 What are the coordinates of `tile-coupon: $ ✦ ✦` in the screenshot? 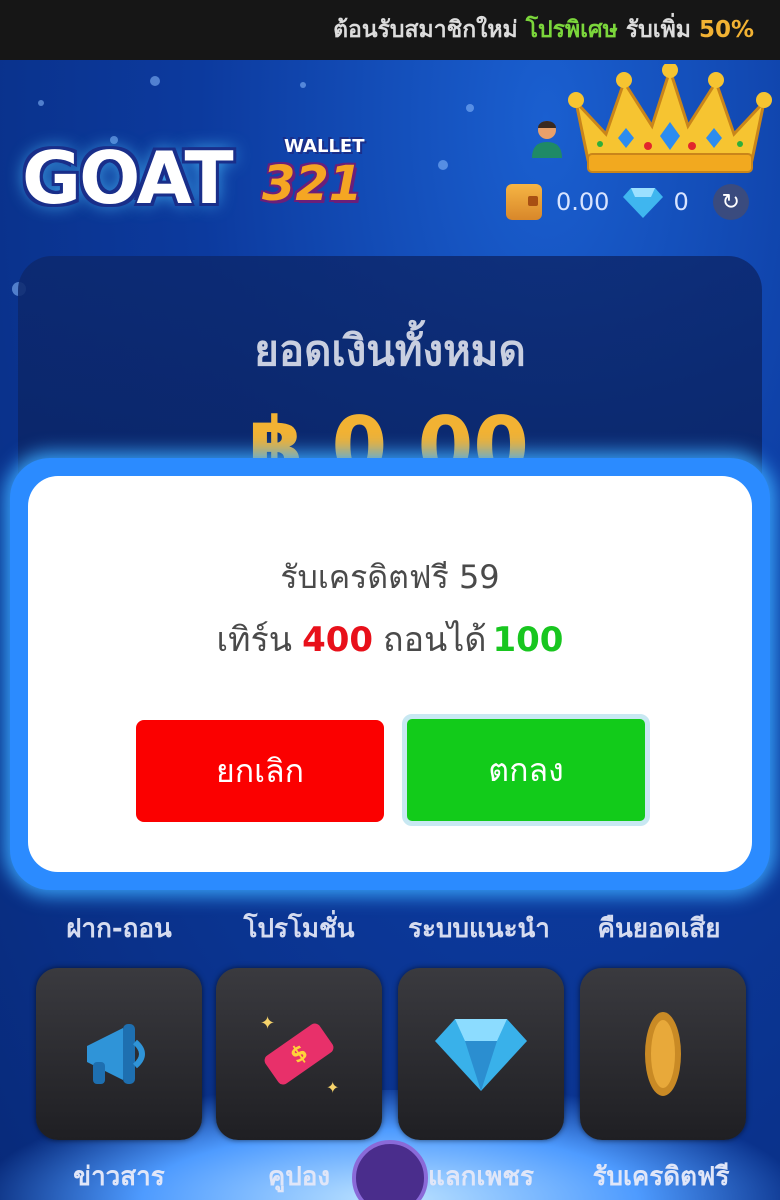 It's located at (299, 1054).